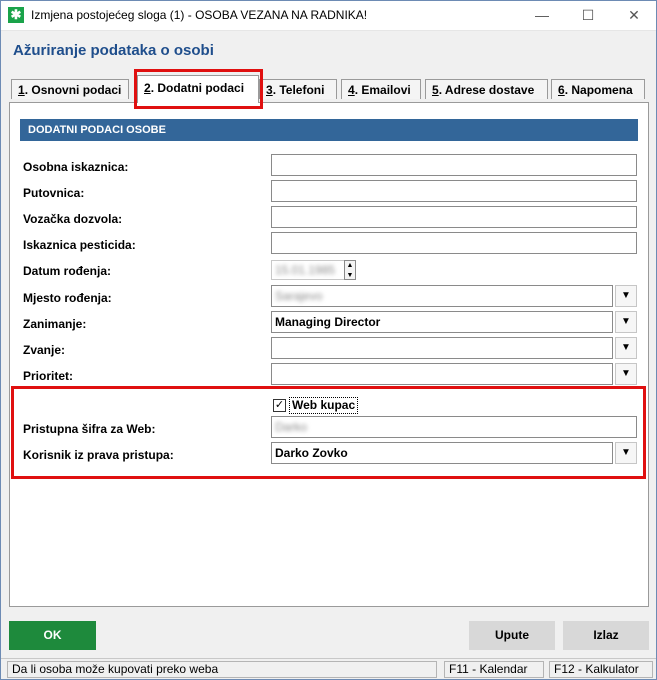  What do you see at coordinates (79, 245) in the screenshot?
I see `label-iskaznica-pesticida: Iskaznica pesticida:` at bounding box center [79, 245].